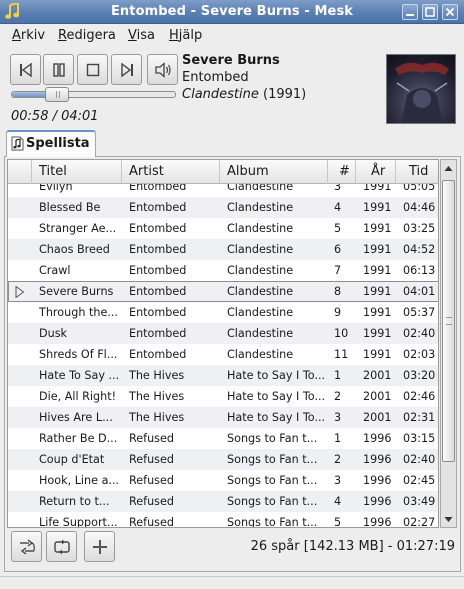  I want to click on menu-hjalp: Hjälp, so click(185, 35).